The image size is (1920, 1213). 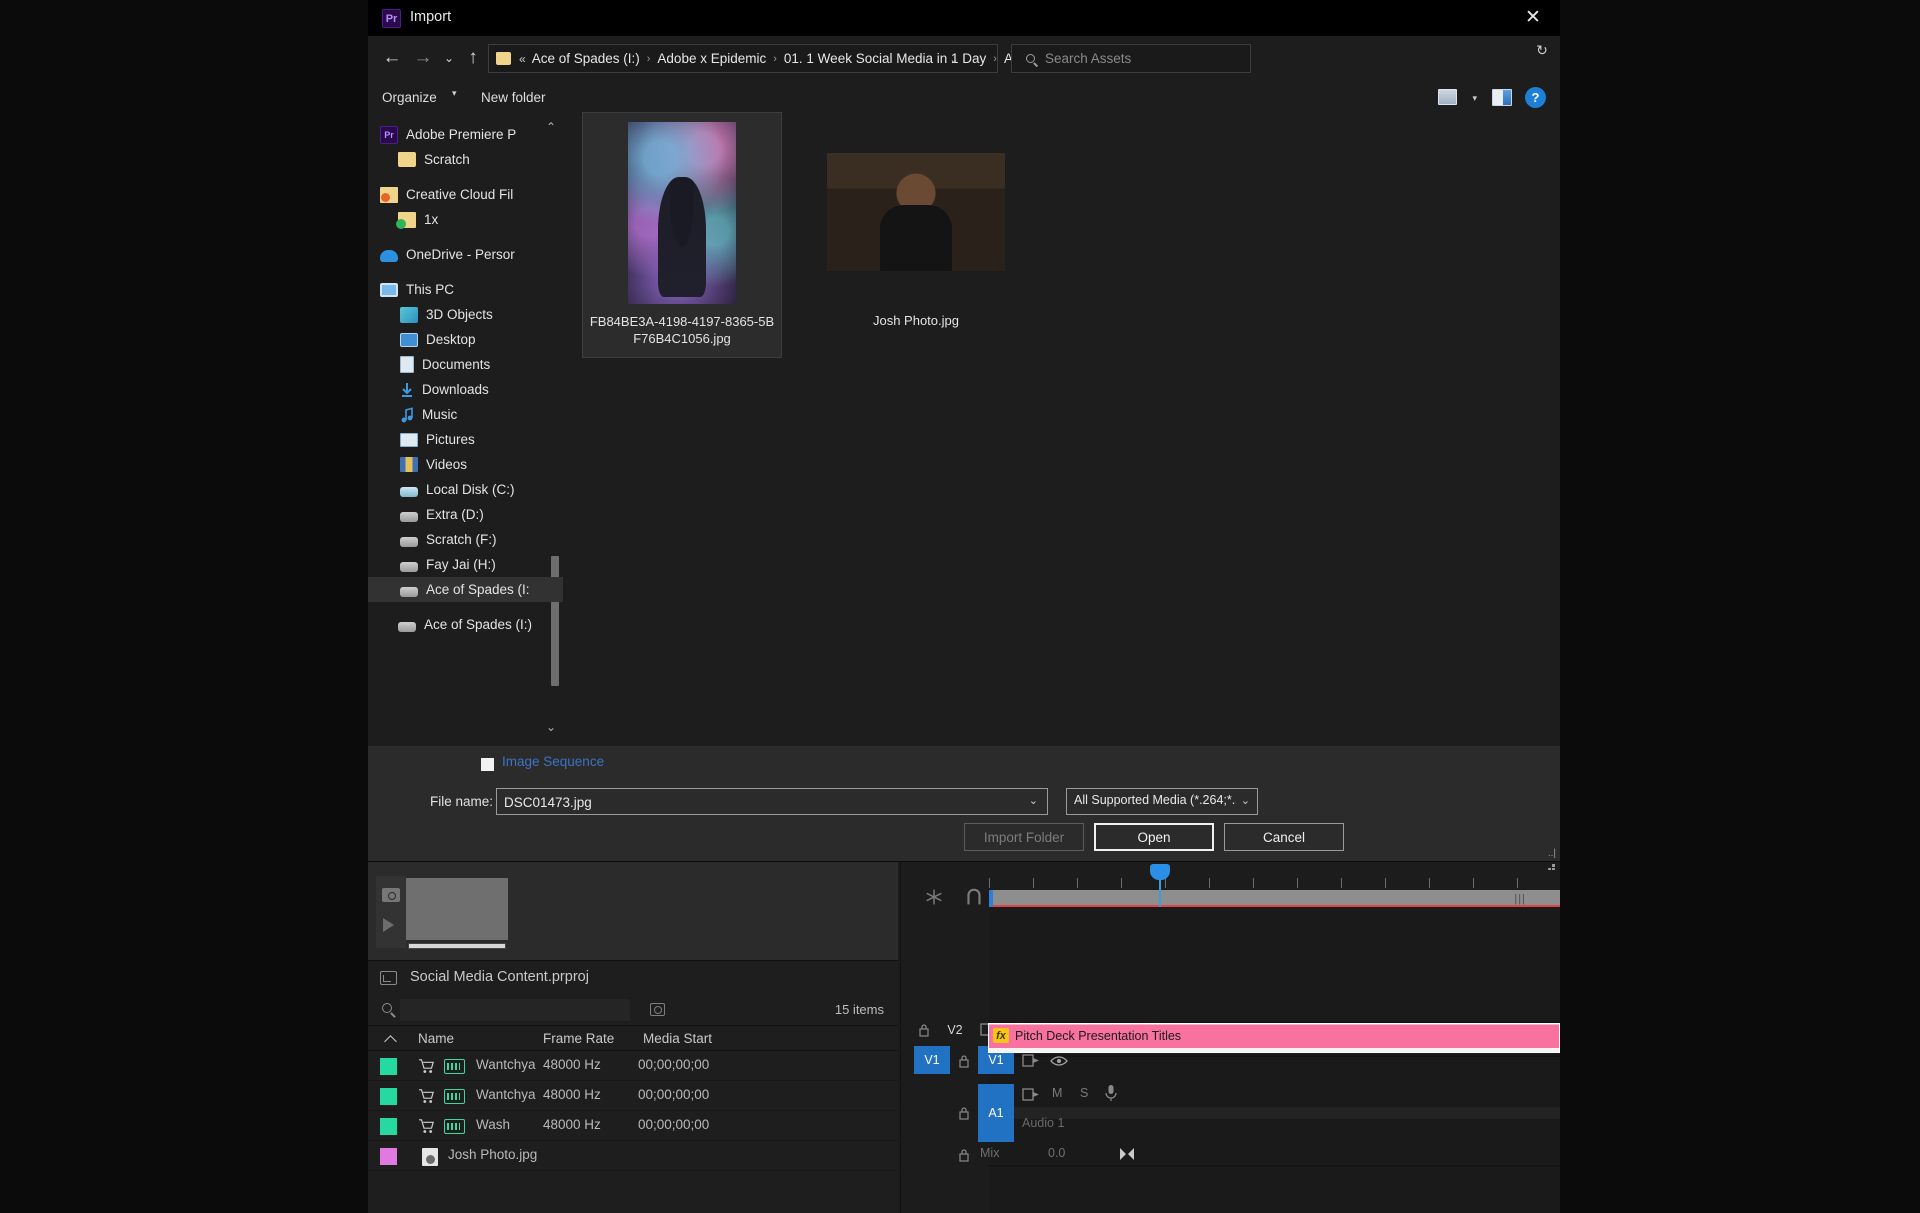 I want to click on nav-item-scratch: Scratch, so click(x=465, y=159).